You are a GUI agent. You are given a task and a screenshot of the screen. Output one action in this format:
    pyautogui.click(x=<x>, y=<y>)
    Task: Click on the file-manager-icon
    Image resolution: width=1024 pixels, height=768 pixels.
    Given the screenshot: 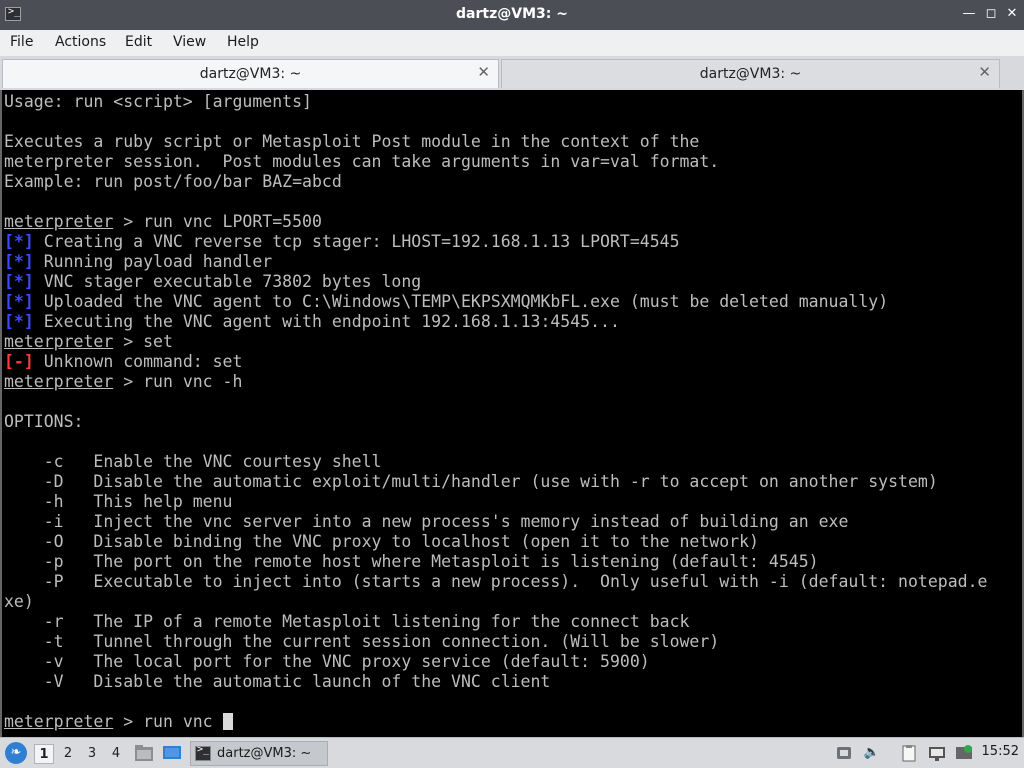 What is the action you would take?
    pyautogui.click(x=144, y=753)
    